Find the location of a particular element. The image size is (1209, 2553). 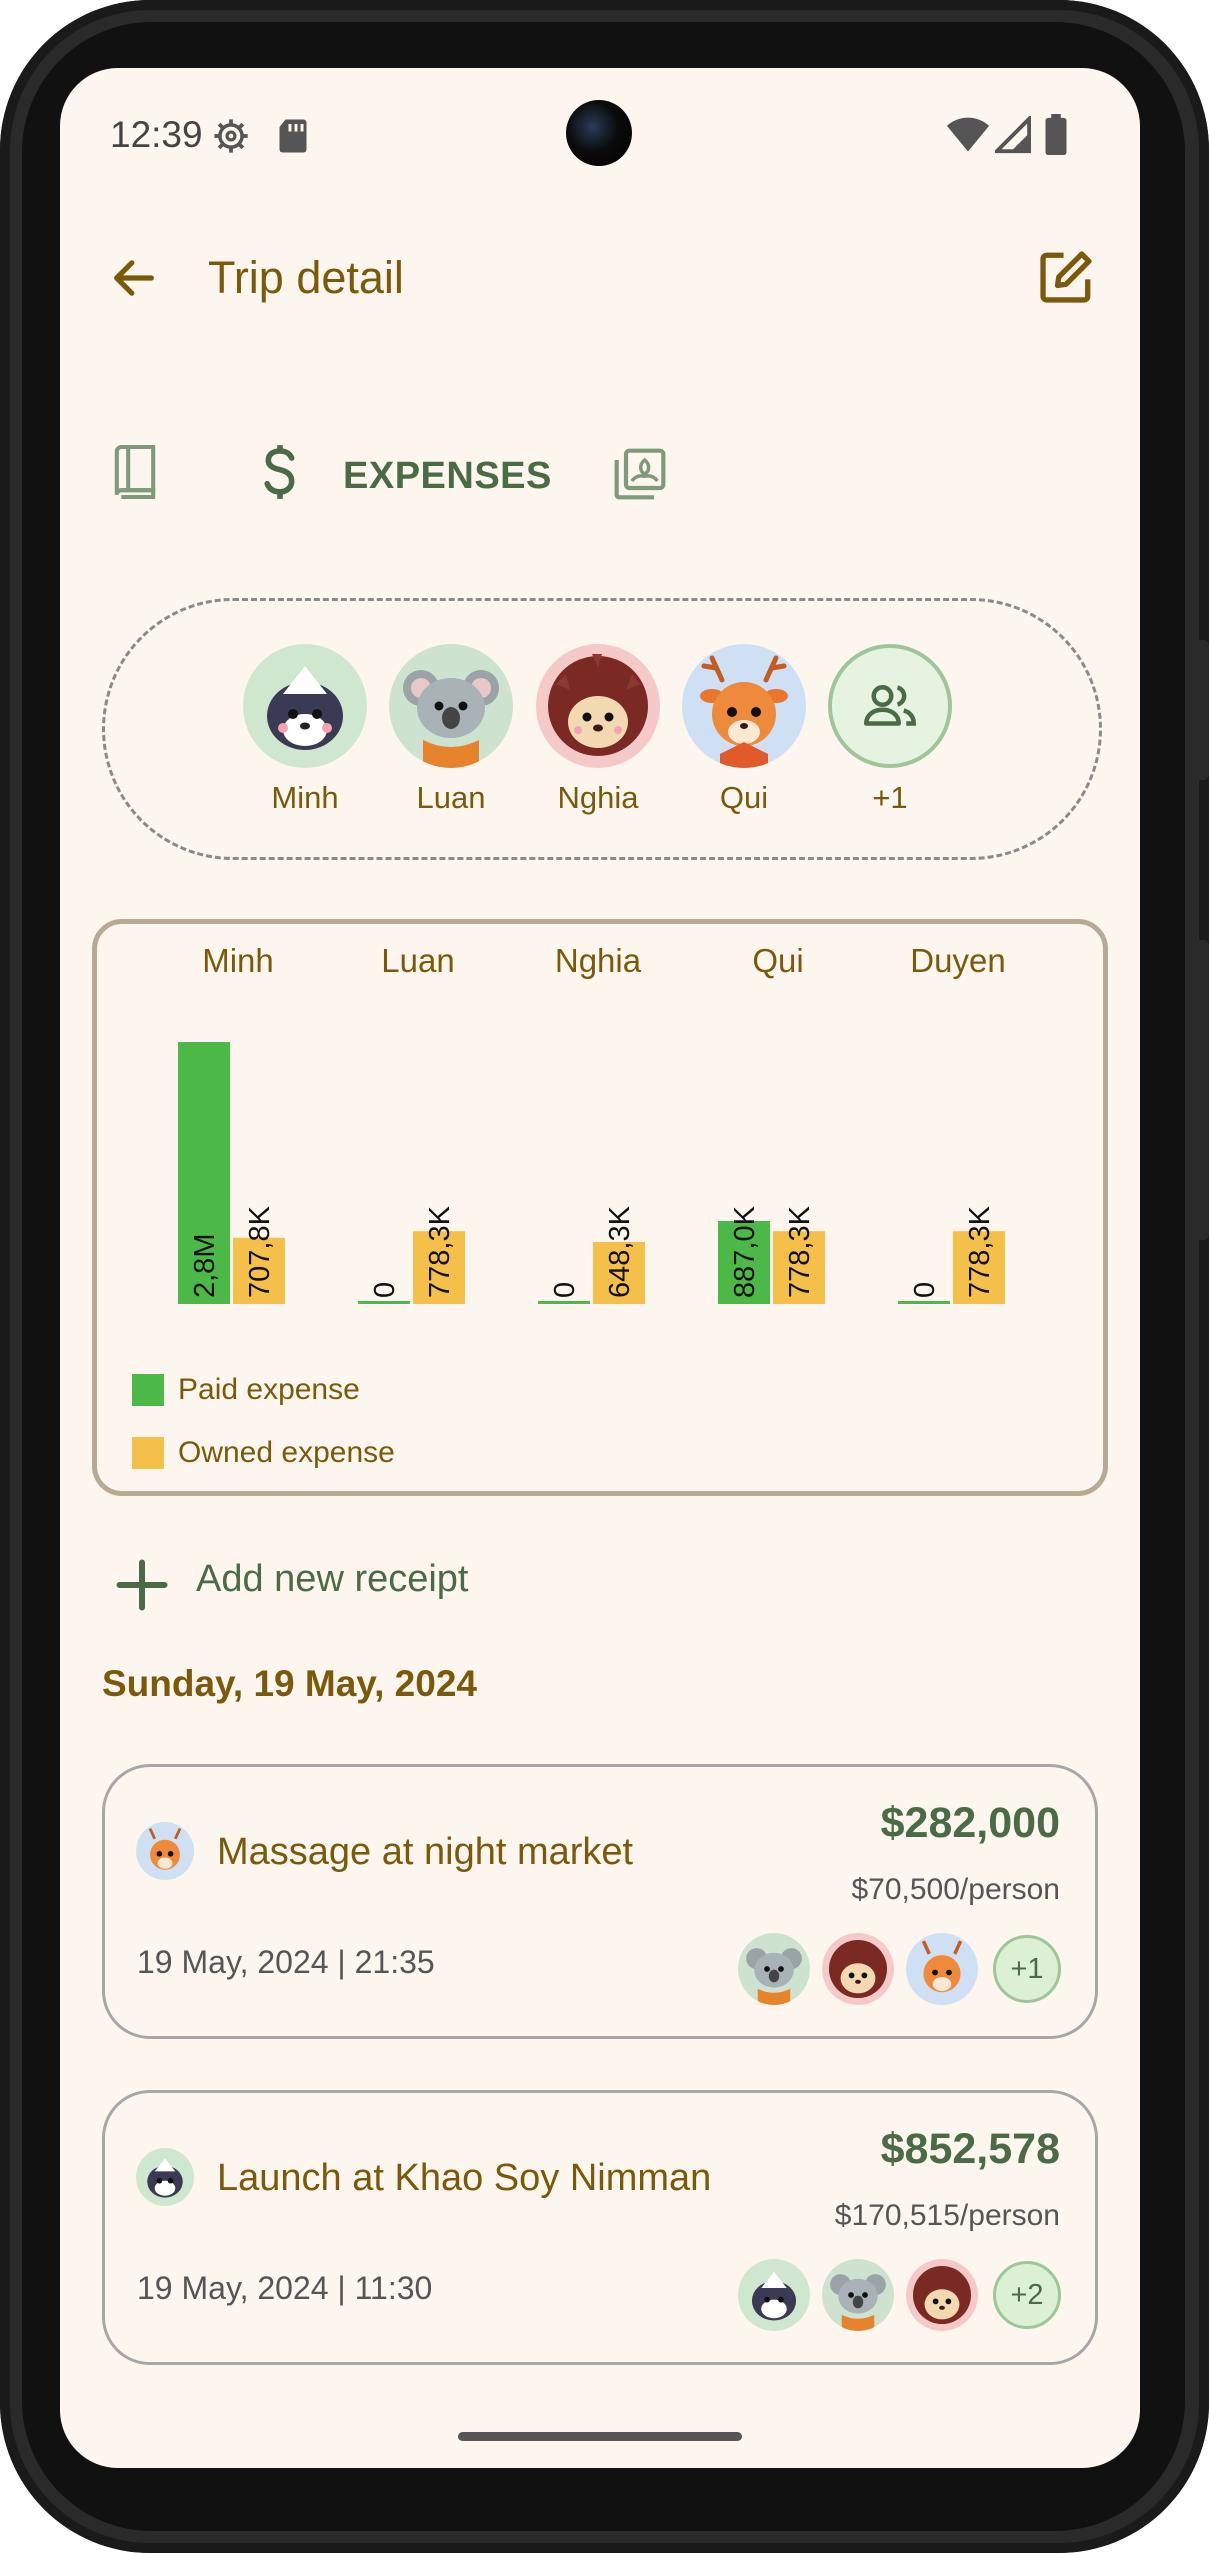

receipt-per-person: $170,515/person is located at coordinates (947, 2215).